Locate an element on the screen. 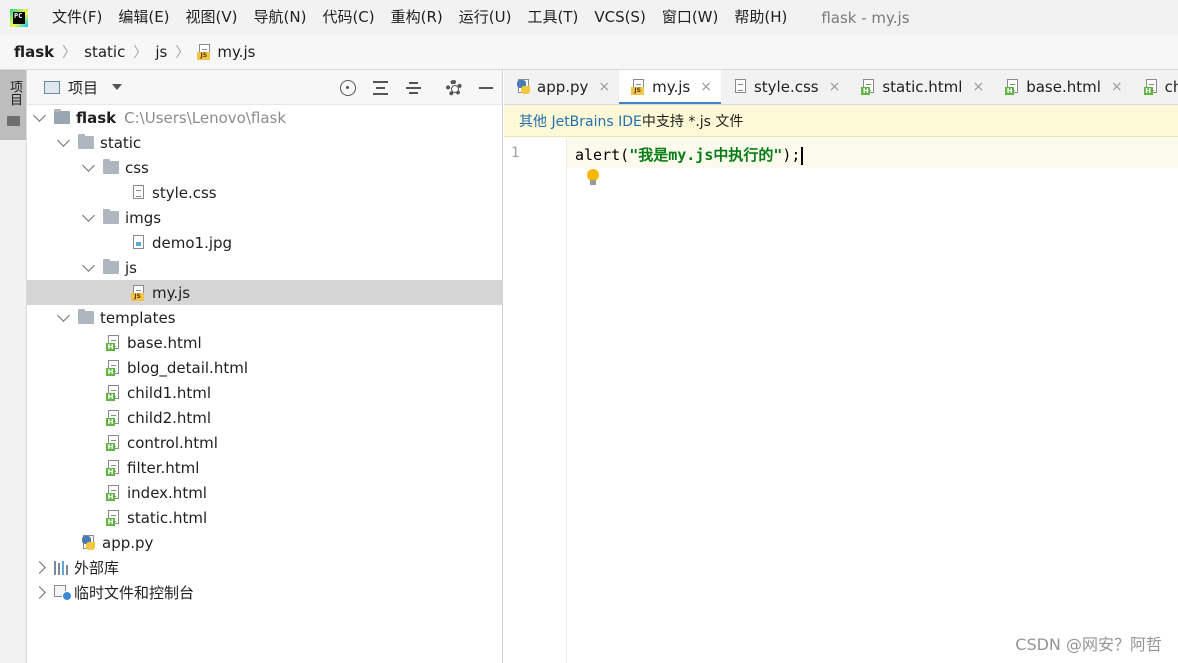 This screenshot has height=663, width=1178. menu-window: 窗口(W) is located at coordinates (690, 17).